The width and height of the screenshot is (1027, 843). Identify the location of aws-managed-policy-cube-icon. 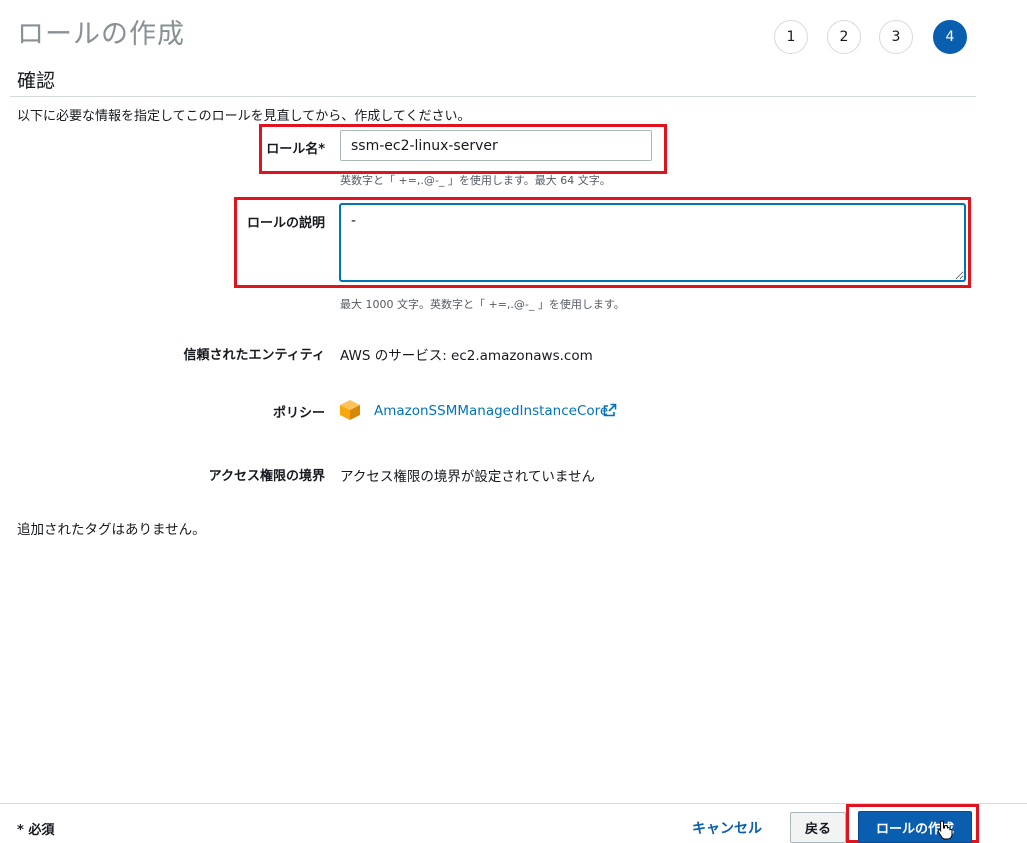
(350, 410).